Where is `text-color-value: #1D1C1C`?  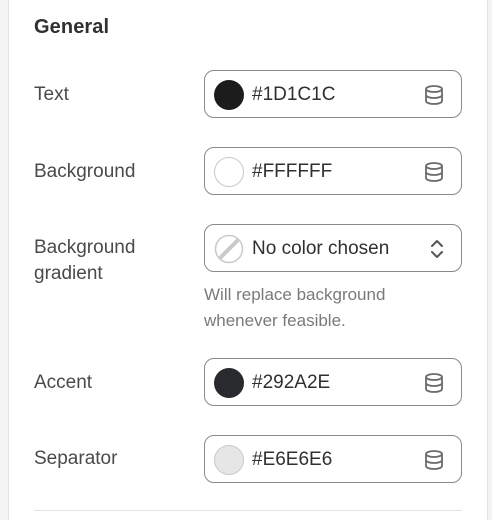 text-color-value: #1D1C1C is located at coordinates (294, 94).